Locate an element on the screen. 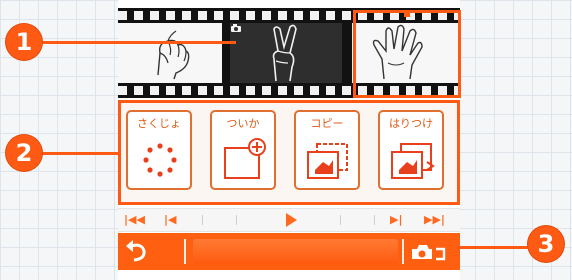  callout-marker-2: 2 is located at coordinates (24, 153).